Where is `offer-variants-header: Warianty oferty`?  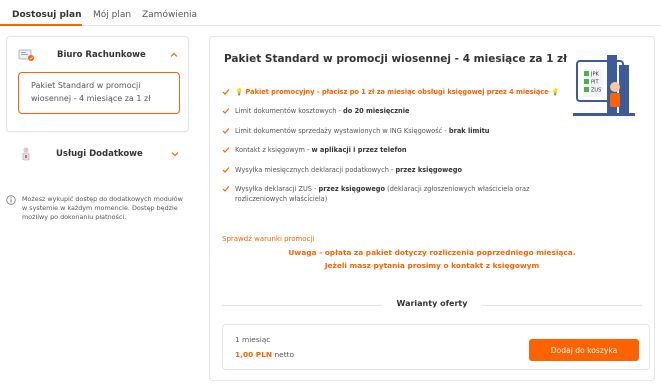
offer-variants-header: Warianty oferty is located at coordinates (432, 306).